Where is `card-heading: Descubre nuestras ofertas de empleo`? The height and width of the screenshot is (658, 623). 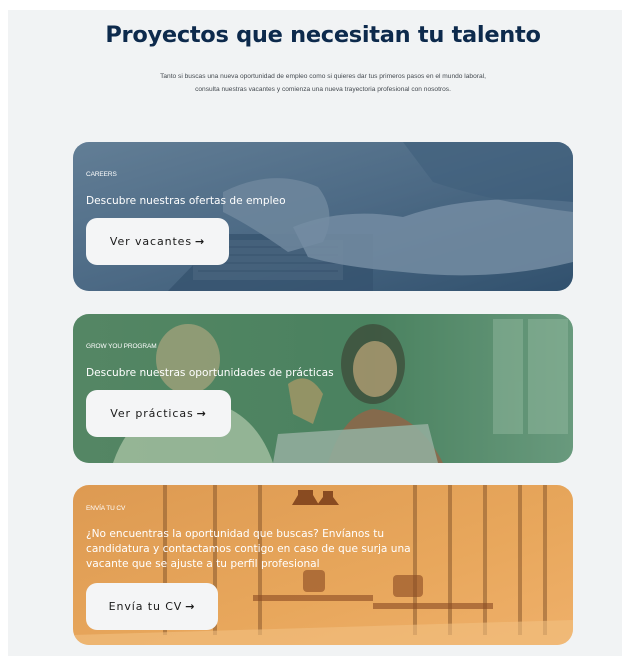 card-heading: Descubre nuestras ofertas de empleo is located at coordinates (186, 201).